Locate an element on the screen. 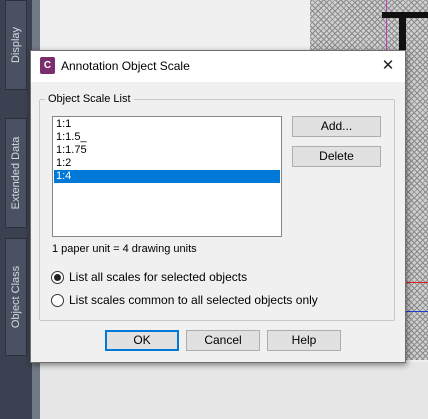  dialog-titlebar: C Annotation Object Scale ✕ is located at coordinates (218, 66).